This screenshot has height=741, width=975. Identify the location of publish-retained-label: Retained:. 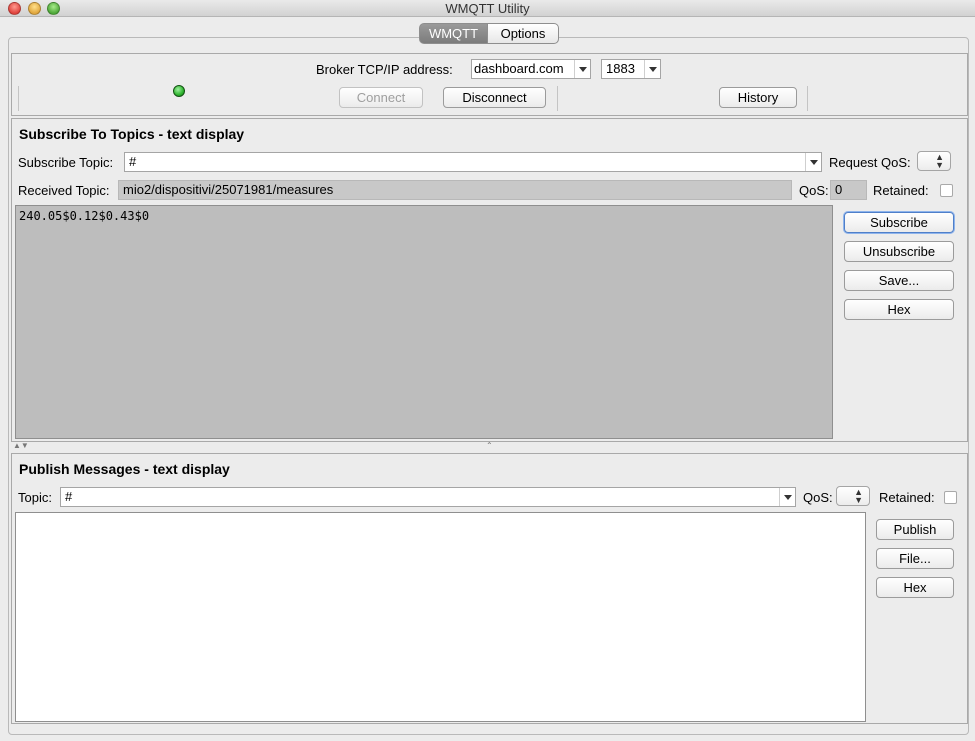
(907, 497).